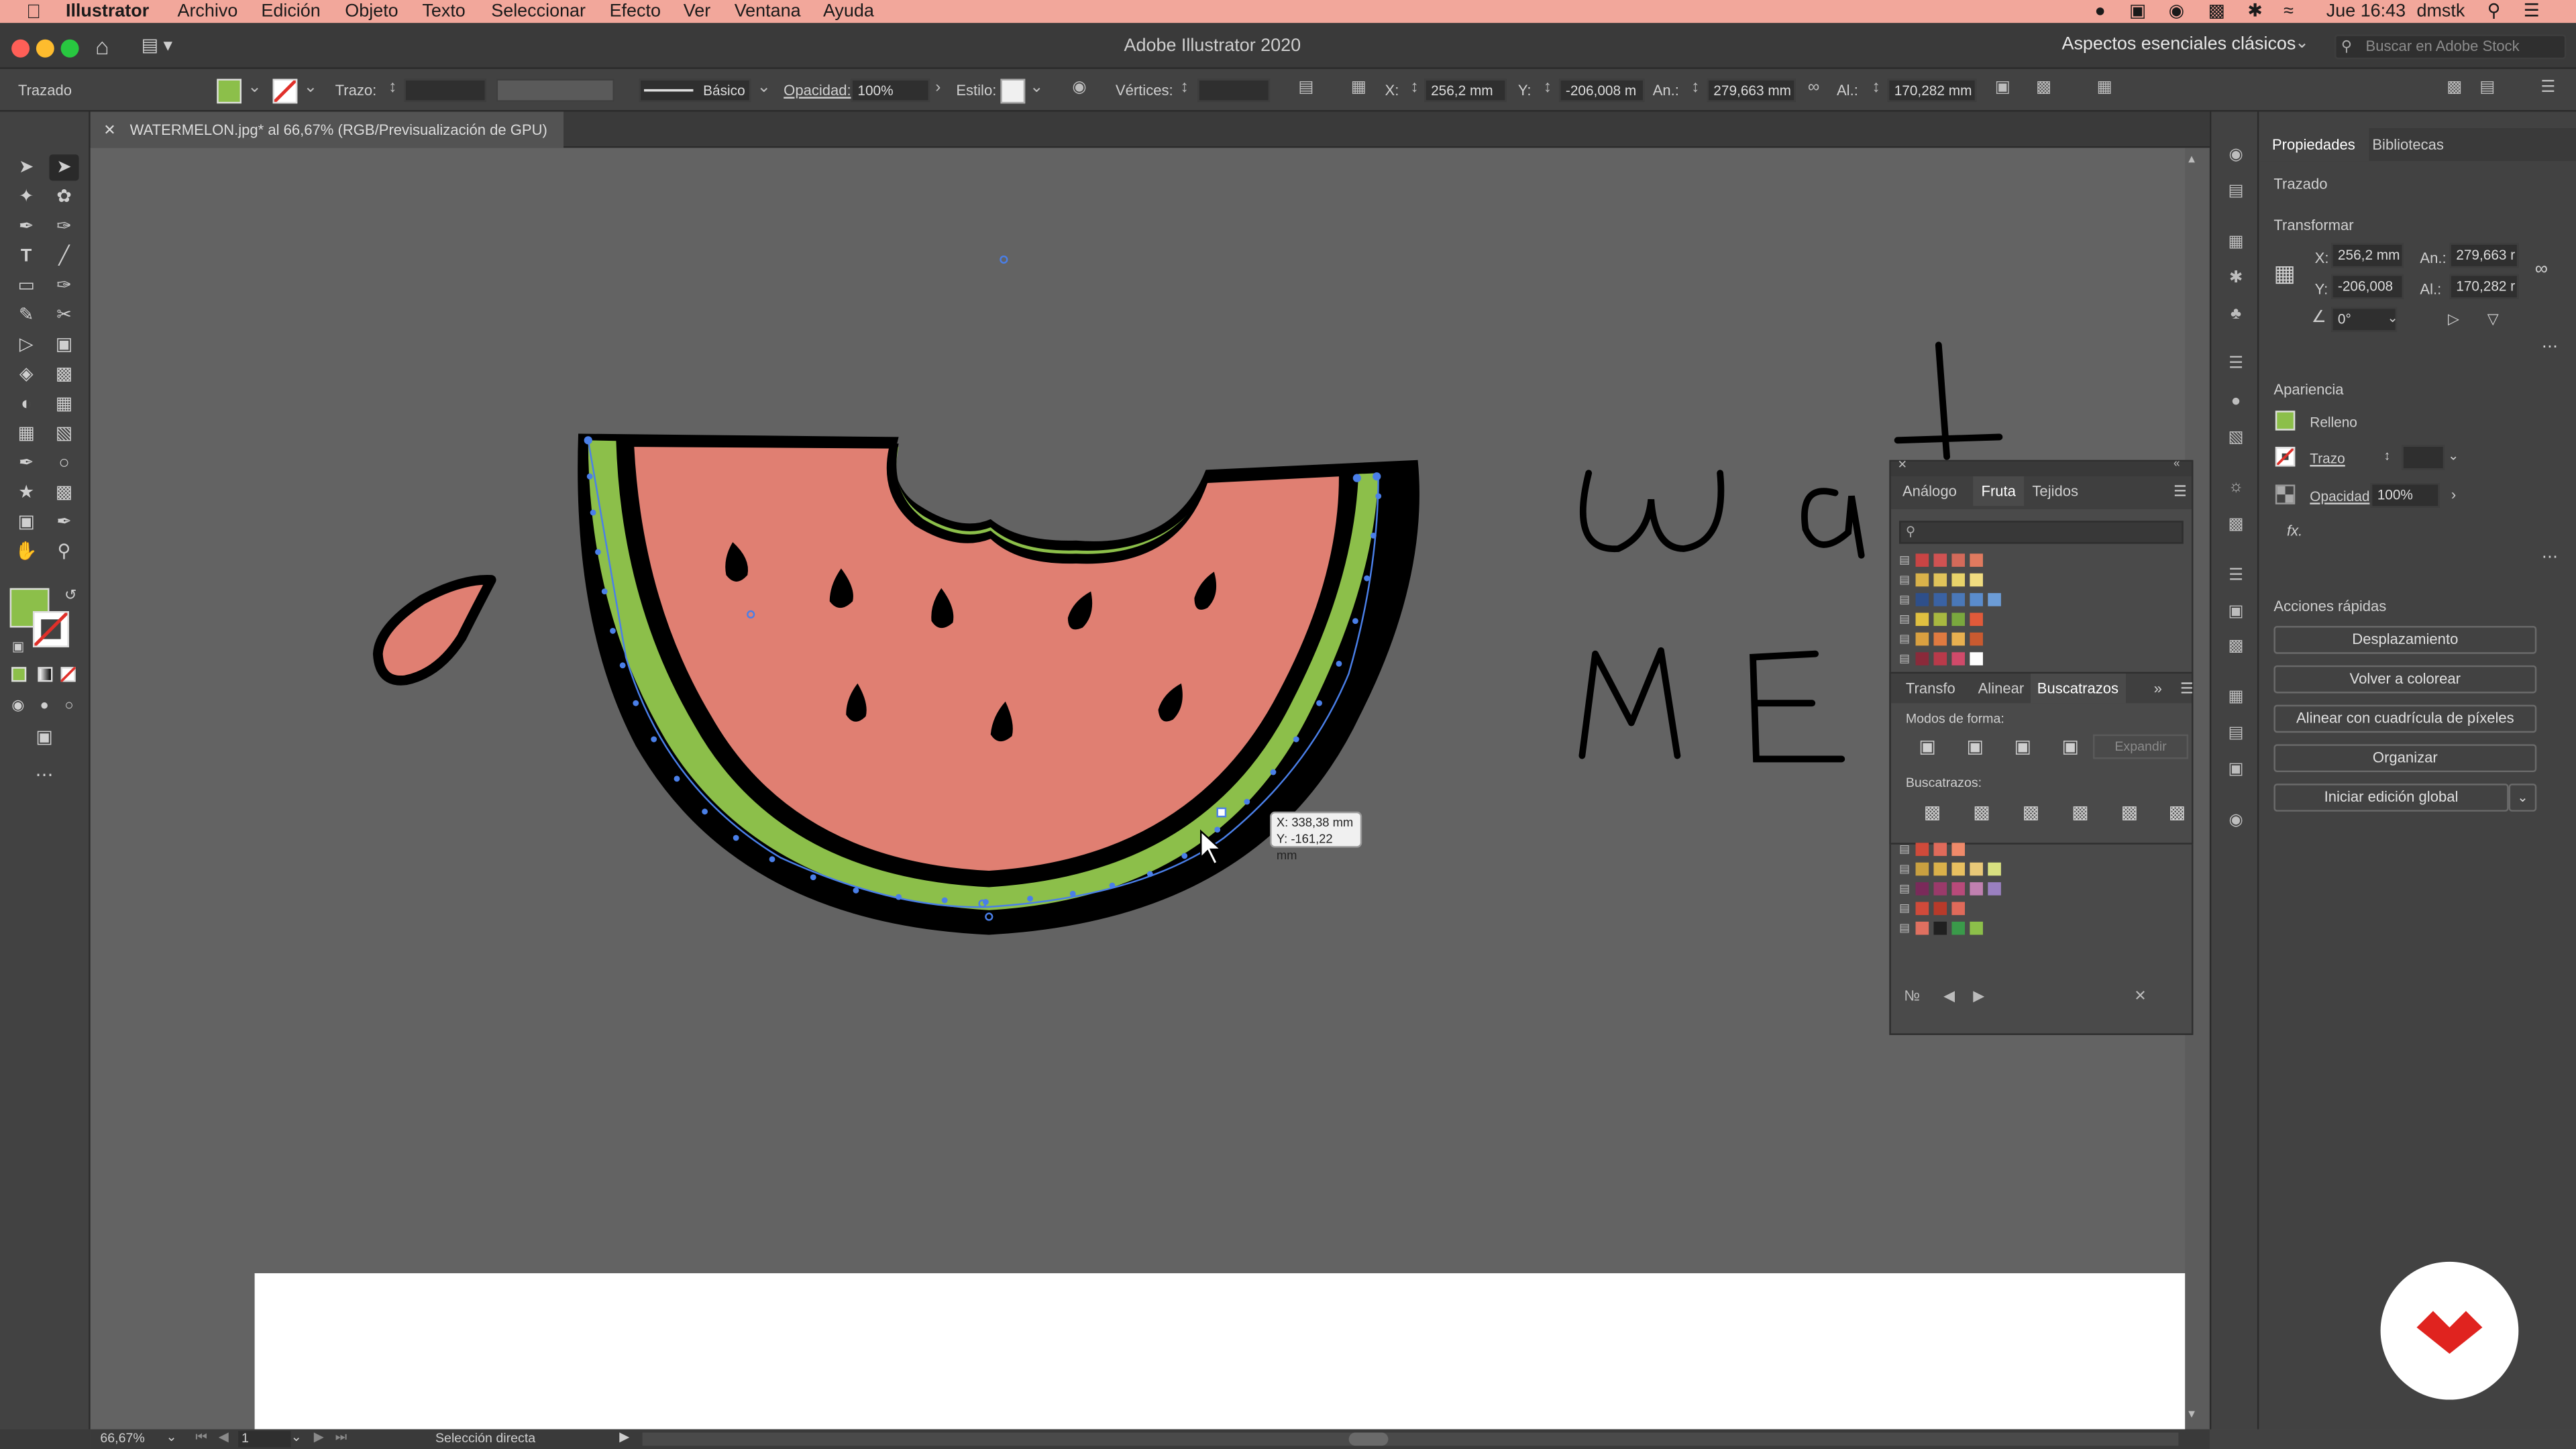  What do you see at coordinates (624, 1437) in the screenshot?
I see `status-menu-icon: ▶` at bounding box center [624, 1437].